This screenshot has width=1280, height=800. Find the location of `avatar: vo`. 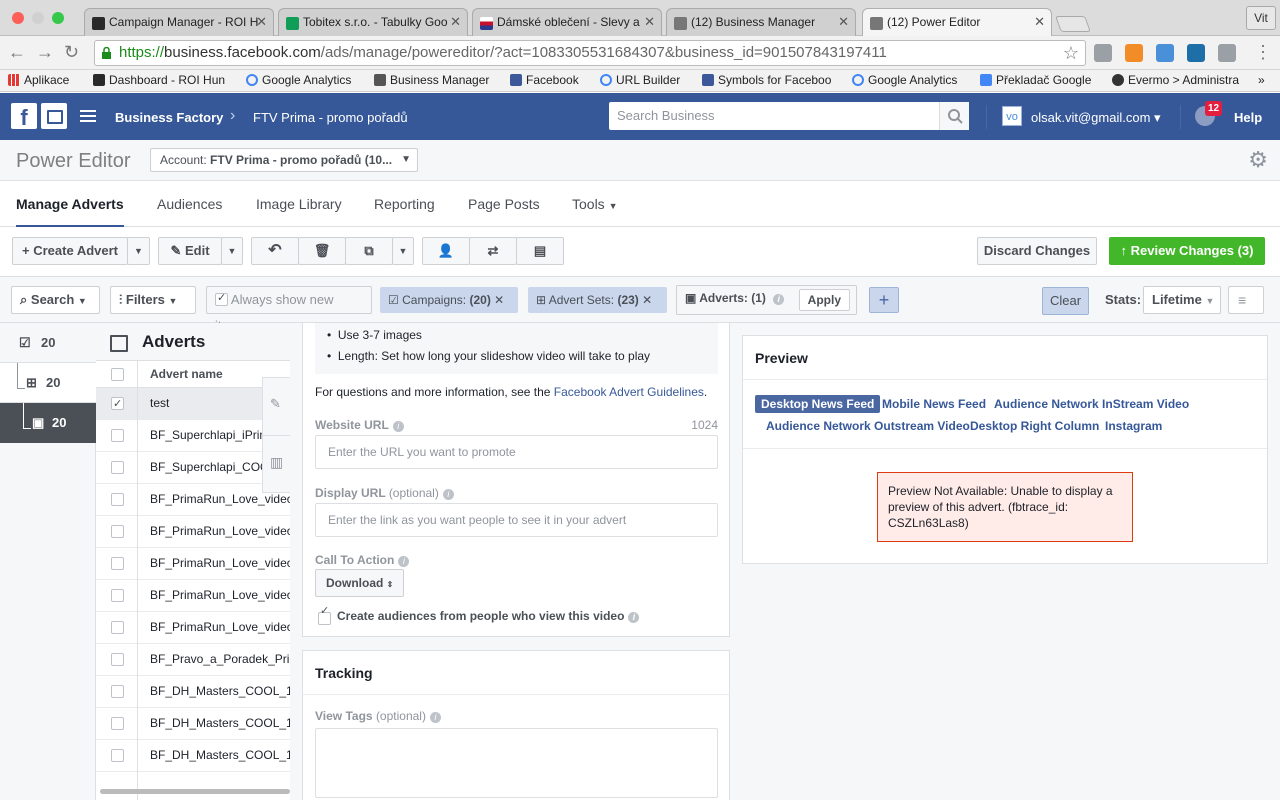

avatar: vo is located at coordinates (1012, 116).